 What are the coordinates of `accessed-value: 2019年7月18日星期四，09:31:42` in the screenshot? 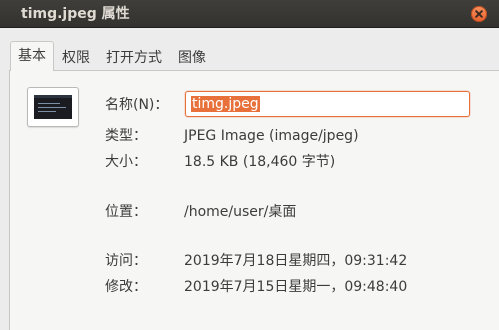 It's located at (296, 261).